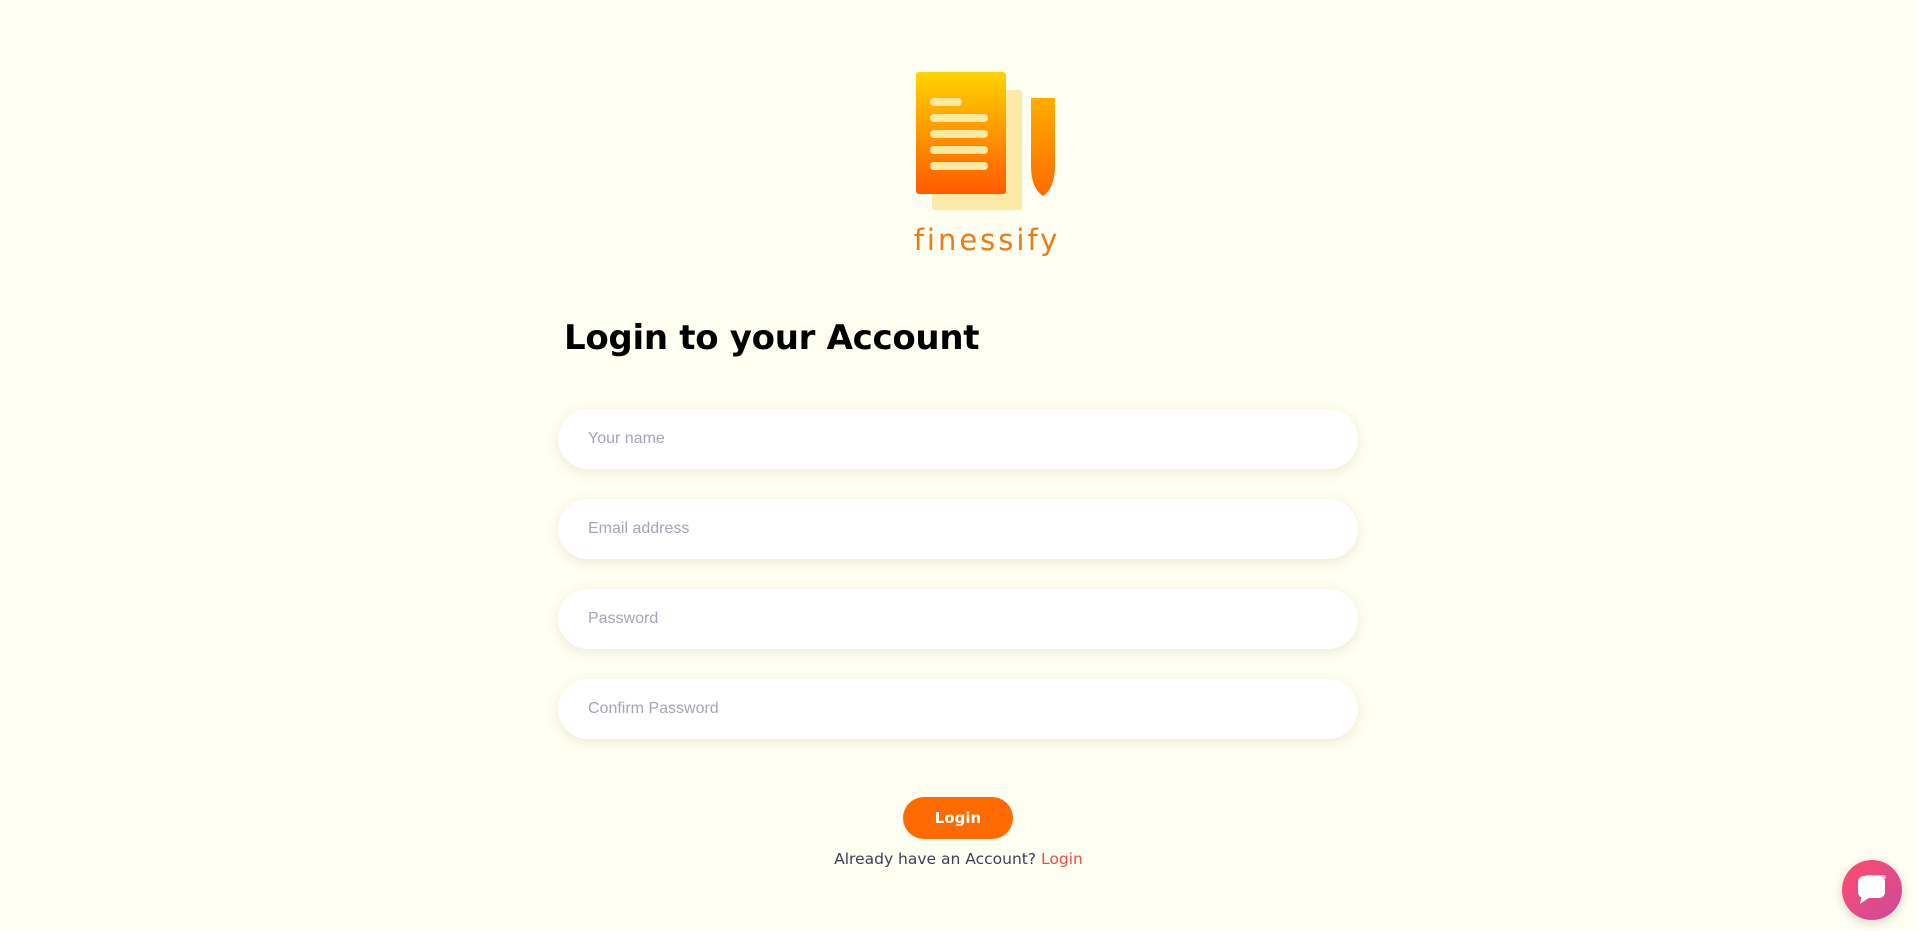  I want to click on finessify-logo: finessify, so click(987, 167).